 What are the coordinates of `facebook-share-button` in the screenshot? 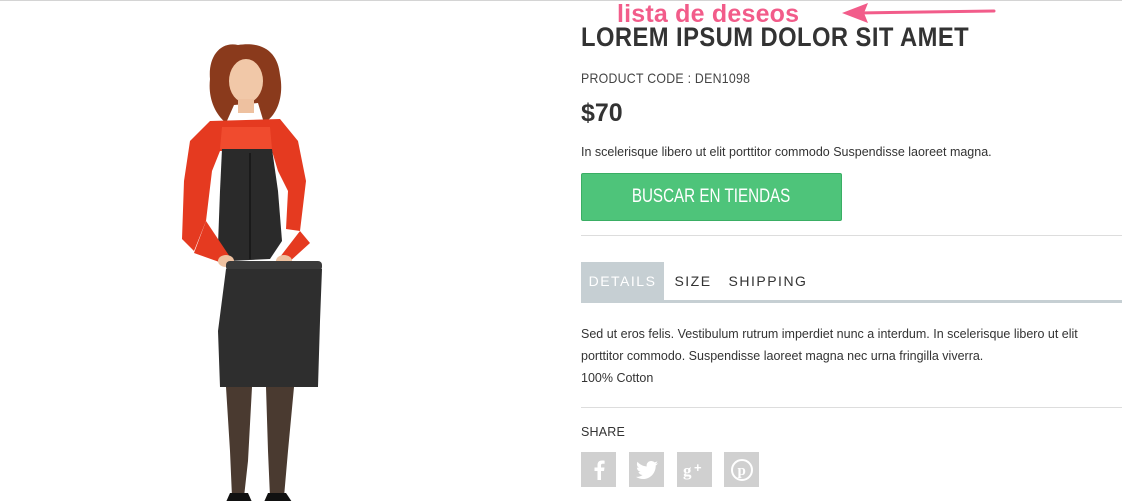 It's located at (598, 469).